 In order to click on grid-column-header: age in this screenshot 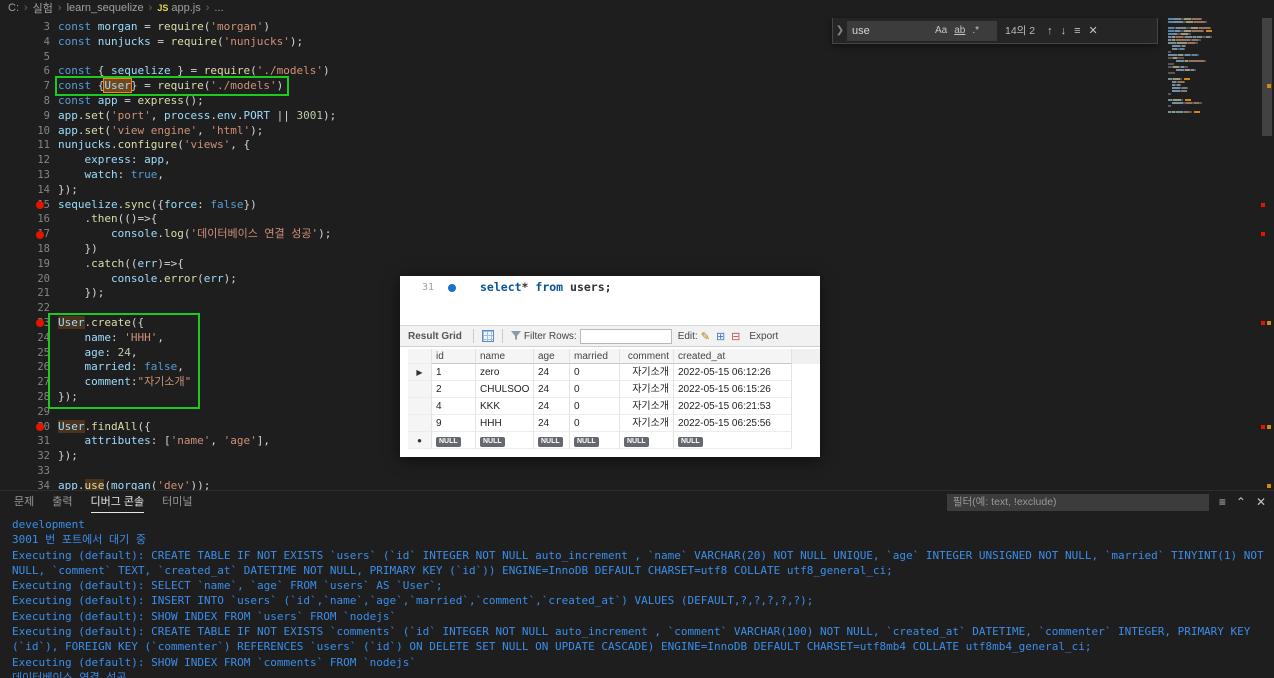, I will do `click(552, 356)`.